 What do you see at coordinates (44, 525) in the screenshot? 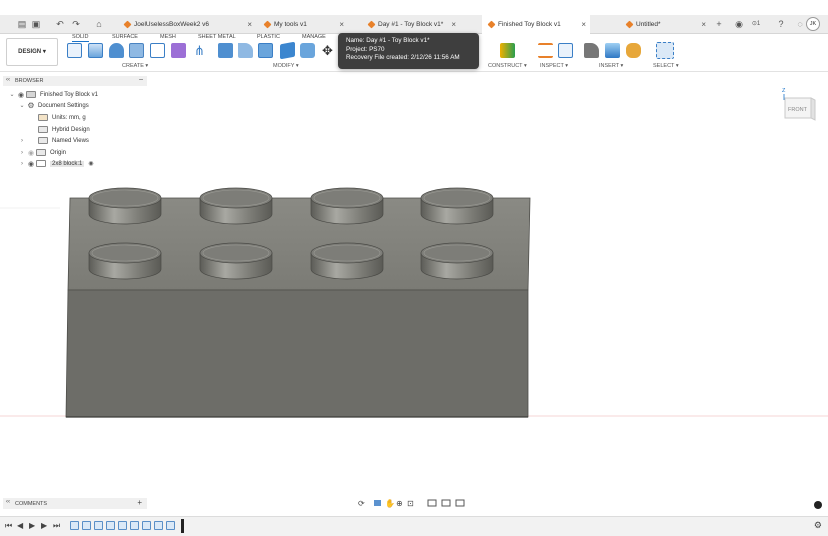
I see `step-forward-icon: ▶` at bounding box center [44, 525].